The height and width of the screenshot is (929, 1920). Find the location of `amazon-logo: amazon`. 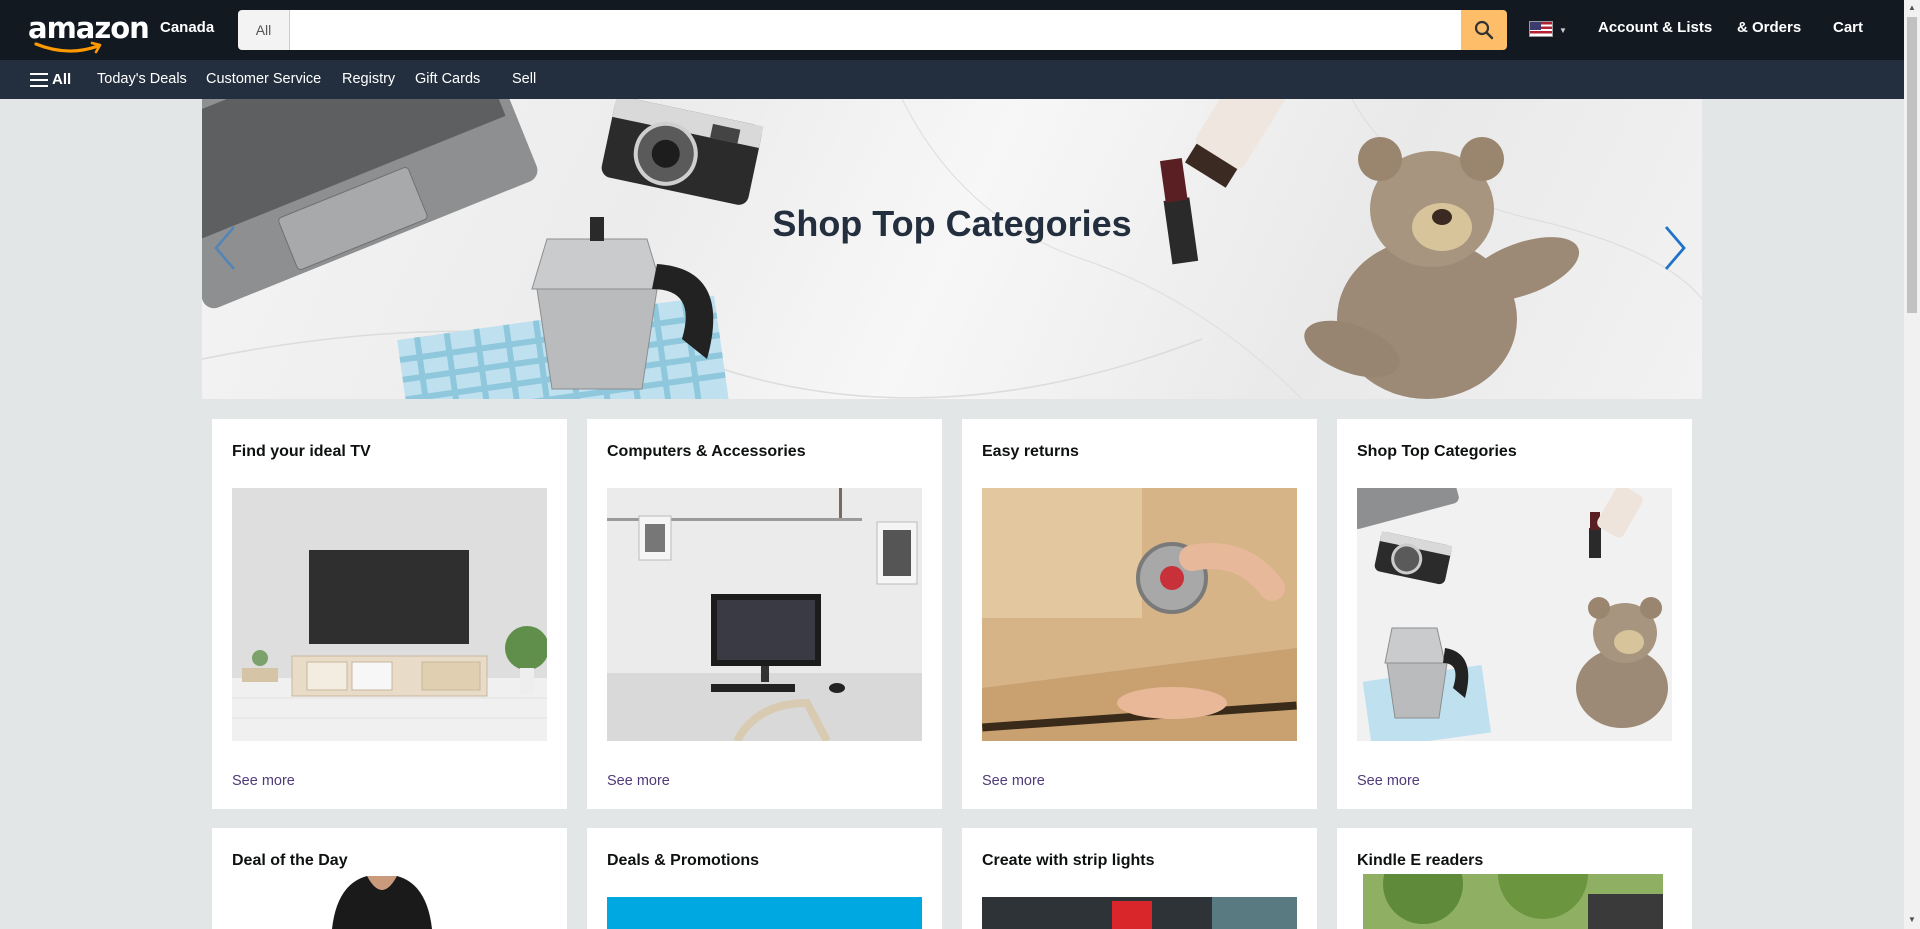

amazon-logo: amazon is located at coordinates (89, 32).